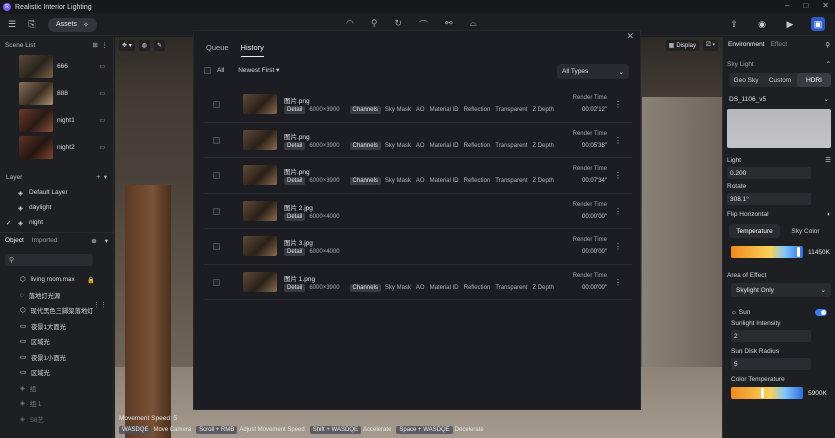  I want to click on tab-sky-color: Sky Color, so click(805, 231).